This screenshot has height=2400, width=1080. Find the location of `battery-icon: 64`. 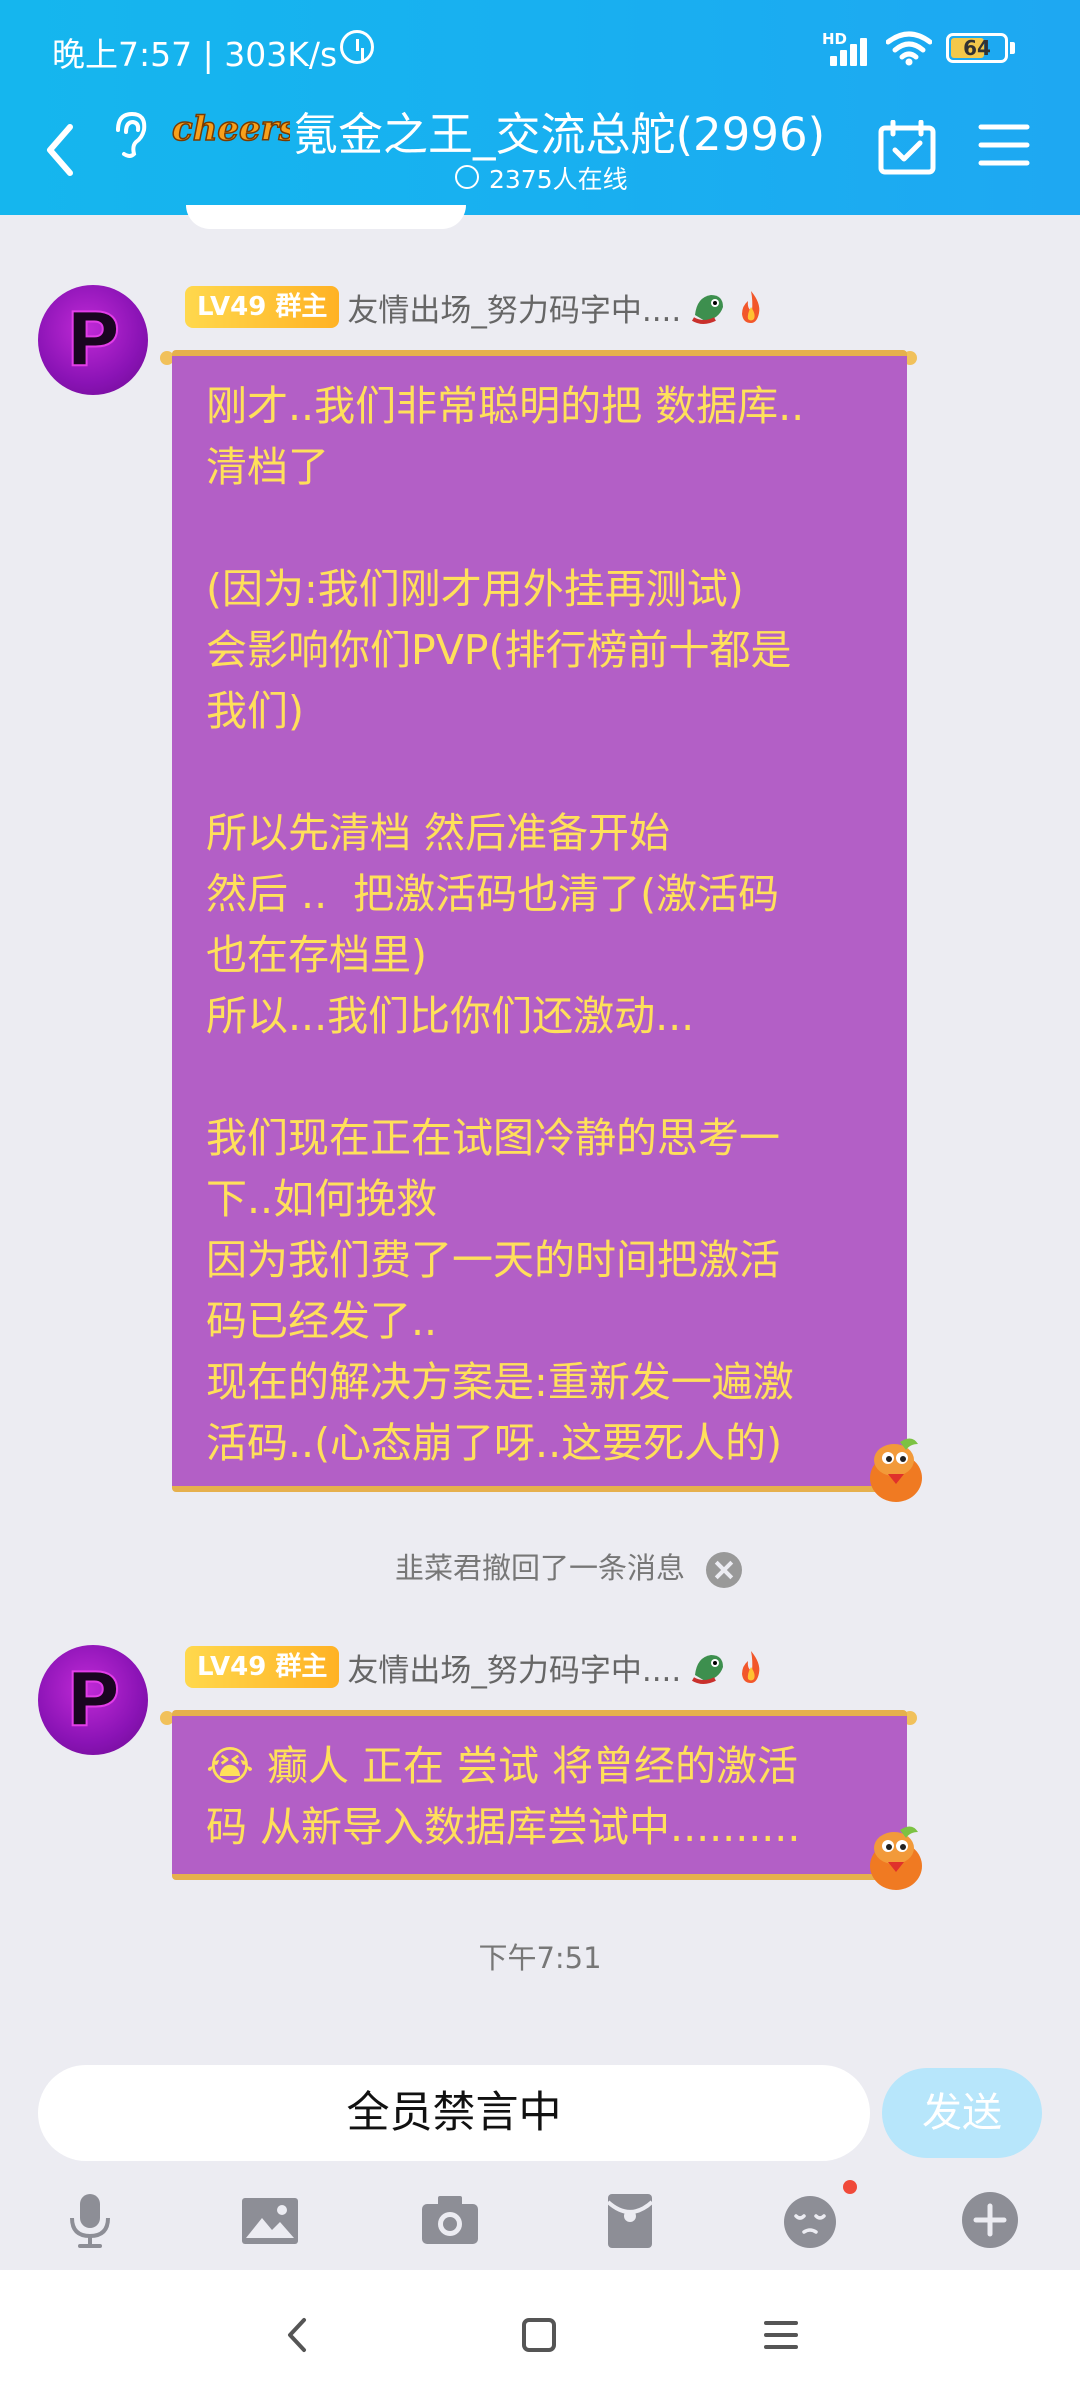

battery-icon: 64 is located at coordinates (977, 48).